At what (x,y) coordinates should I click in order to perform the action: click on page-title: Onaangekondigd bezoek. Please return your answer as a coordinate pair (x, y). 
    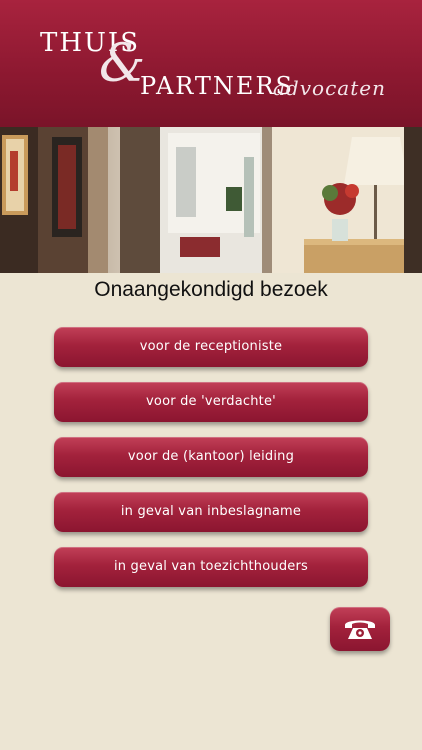
    Looking at the image, I should click on (211, 289).